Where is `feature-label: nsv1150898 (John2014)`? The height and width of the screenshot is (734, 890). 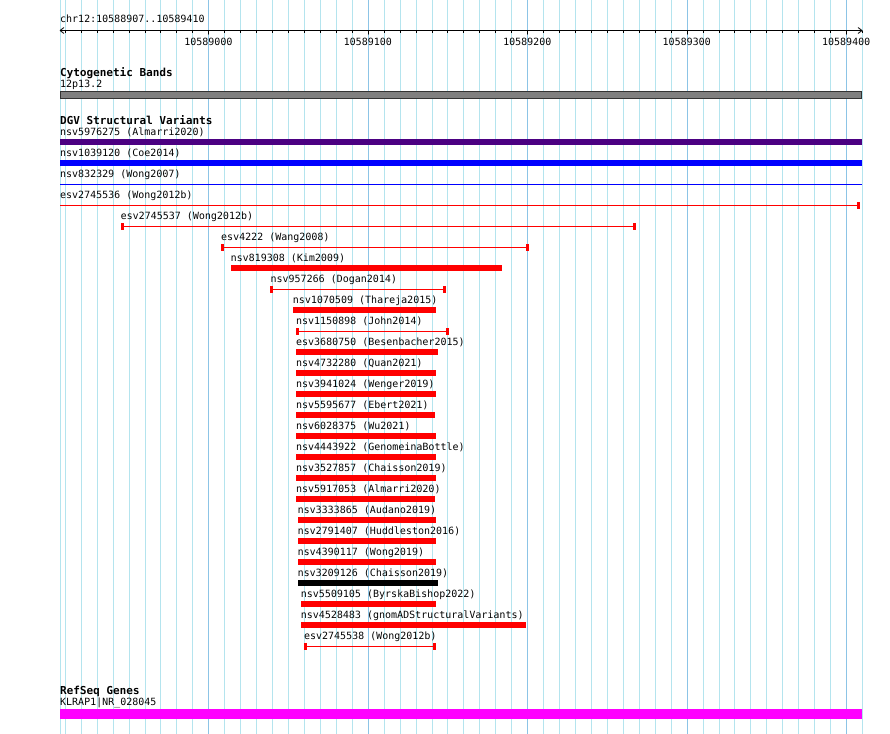 feature-label: nsv1150898 (John2014) is located at coordinates (359, 322).